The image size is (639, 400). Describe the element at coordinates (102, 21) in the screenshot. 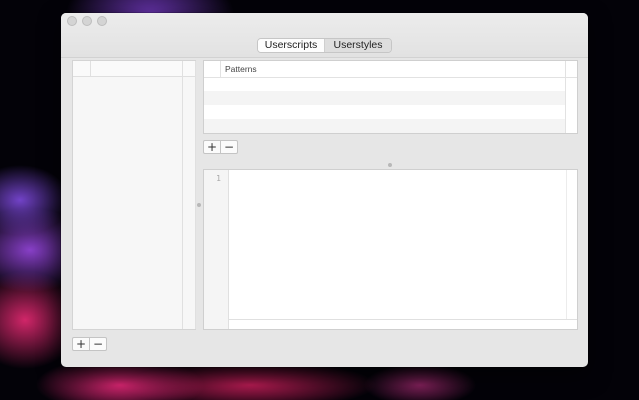

I see `zoom-window-button` at that location.